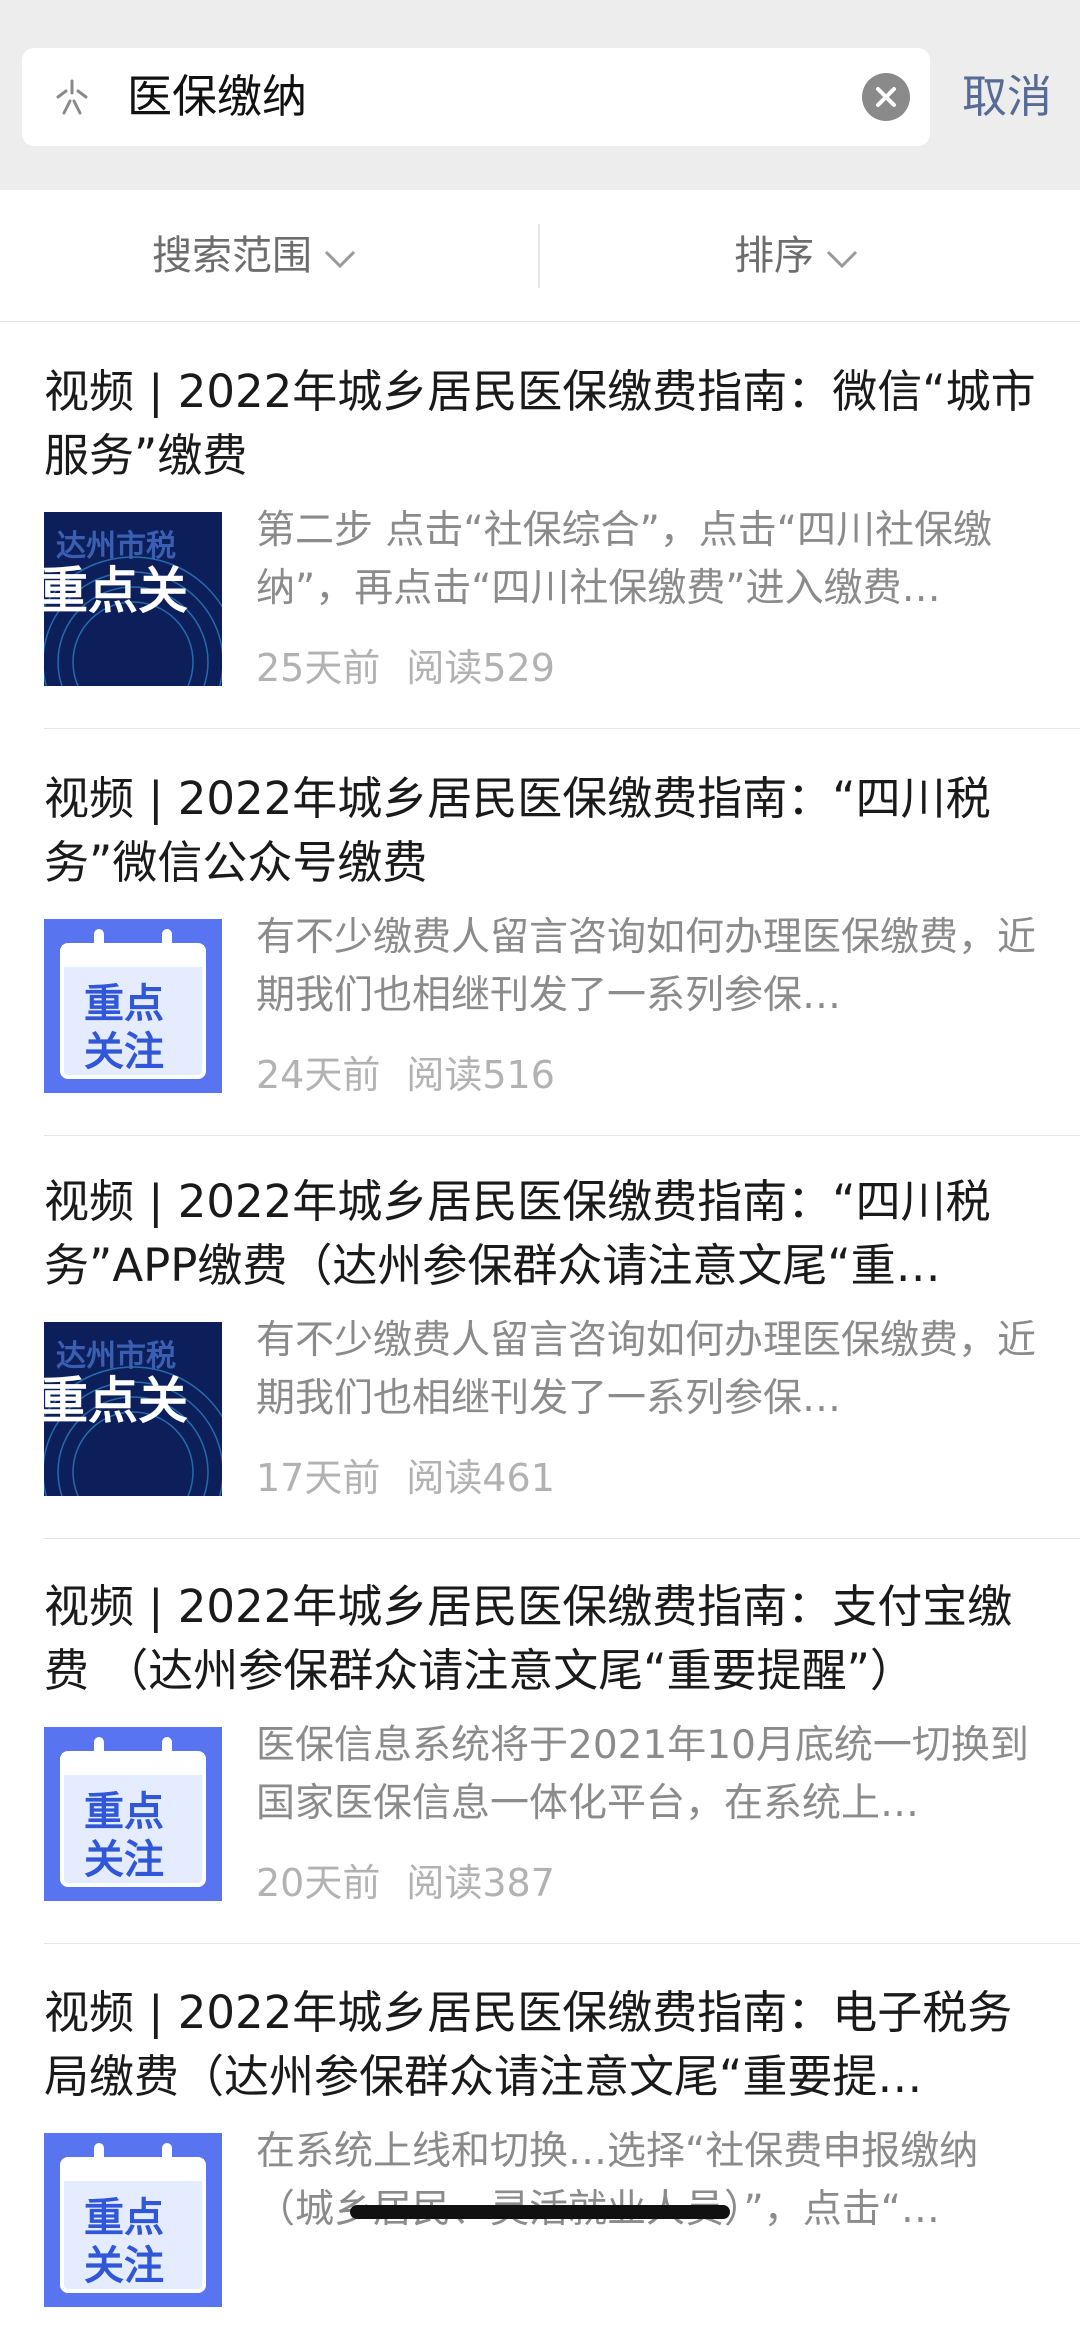  I want to click on result-meta: 25天前 阅读529, so click(405, 668).